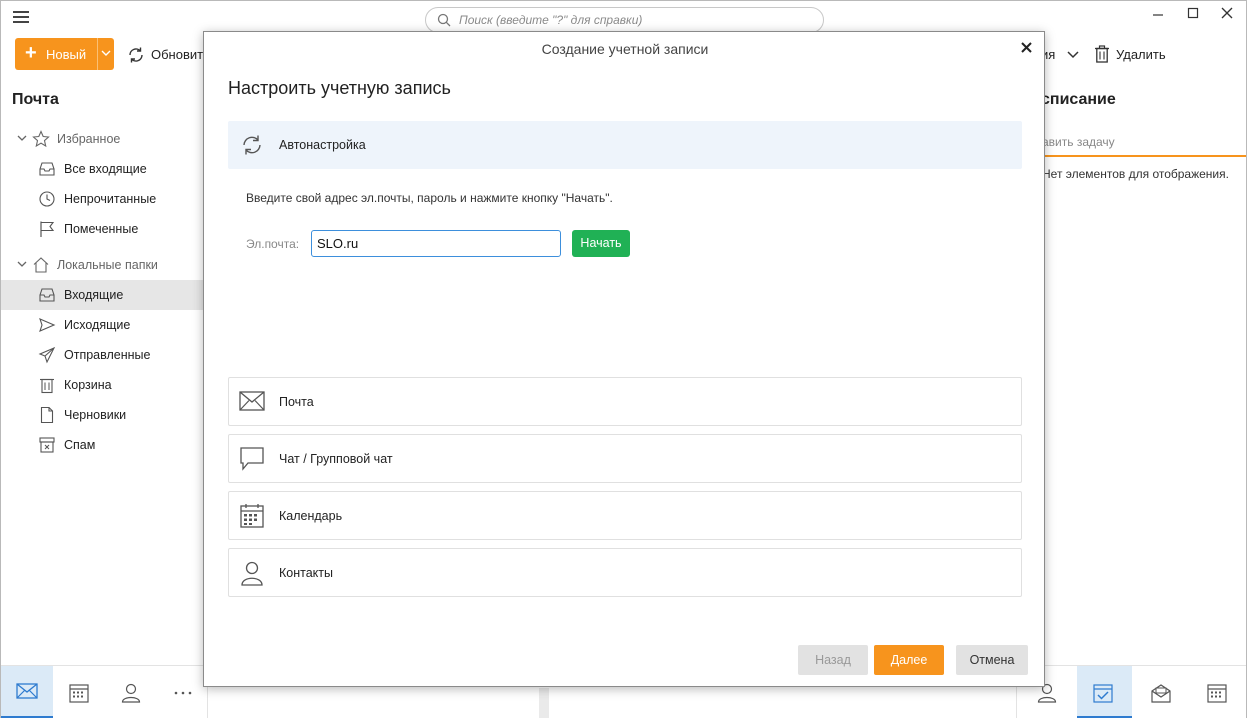 This screenshot has width=1247, height=718. I want to click on account-type-label: Контакты, so click(306, 573).